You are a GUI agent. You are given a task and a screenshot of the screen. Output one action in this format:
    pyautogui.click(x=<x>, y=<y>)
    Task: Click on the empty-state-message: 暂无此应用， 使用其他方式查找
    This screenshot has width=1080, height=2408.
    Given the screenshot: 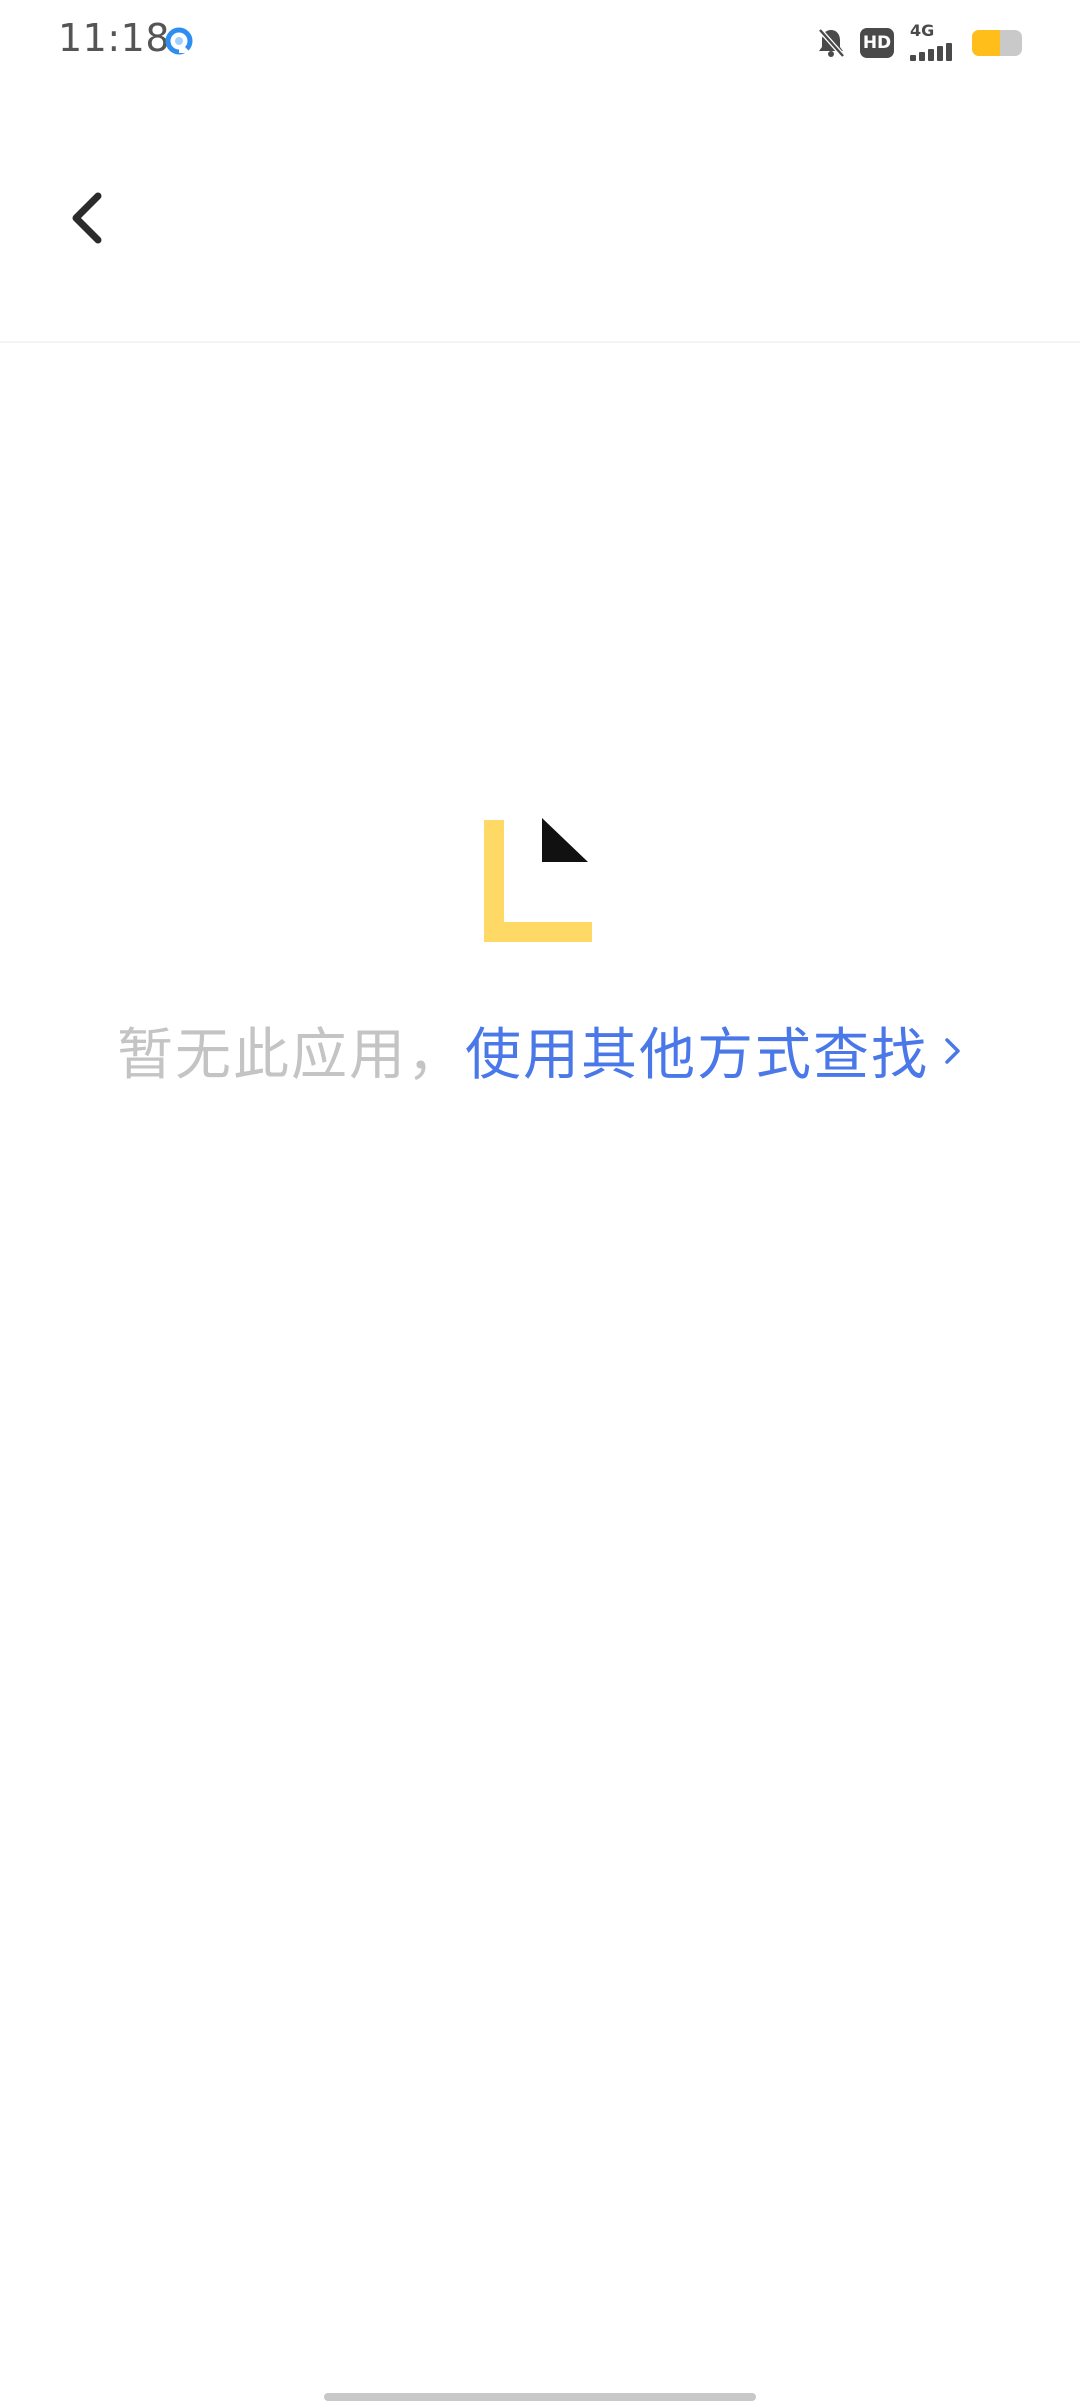 What is the action you would take?
    pyautogui.click(x=540, y=1050)
    